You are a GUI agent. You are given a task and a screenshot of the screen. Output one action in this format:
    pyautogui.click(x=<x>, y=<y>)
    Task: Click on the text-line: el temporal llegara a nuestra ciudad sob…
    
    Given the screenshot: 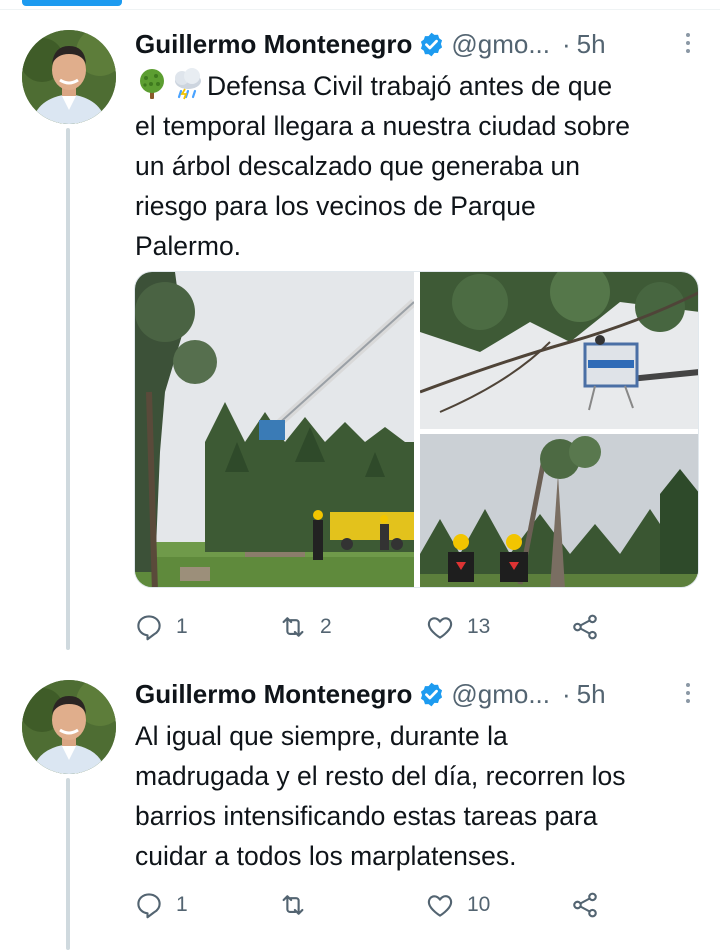 What is the action you would take?
    pyautogui.click(x=382, y=126)
    